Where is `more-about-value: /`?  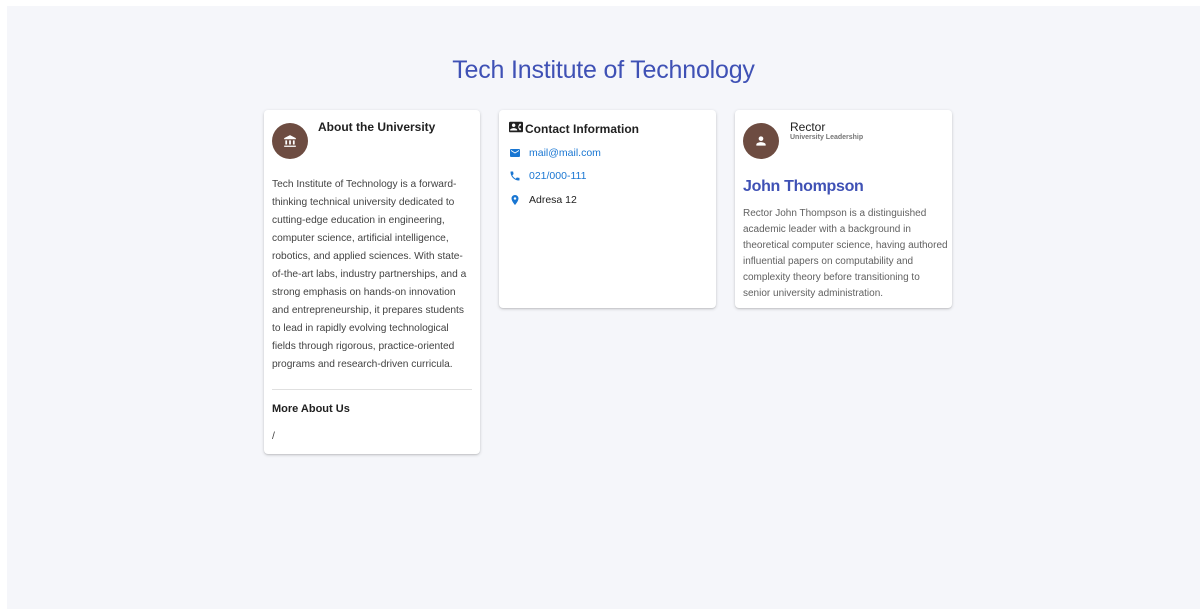 more-about-value: / is located at coordinates (273, 436).